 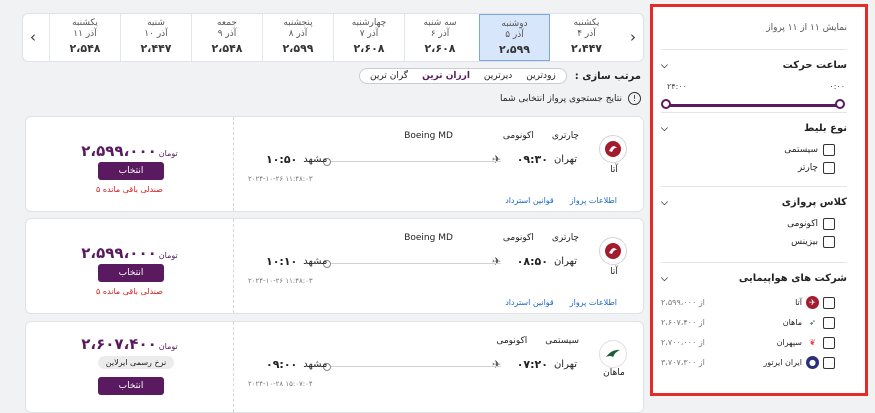 I want to click on weekday: یکشنبه, so click(x=85, y=23).